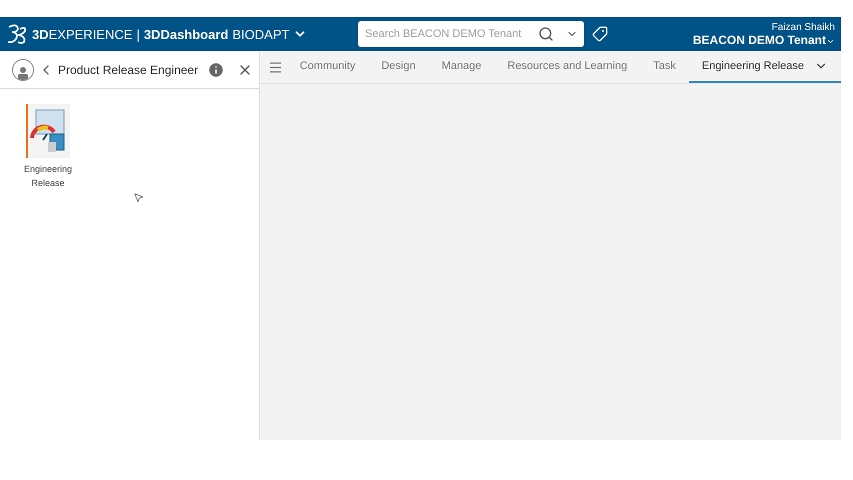 This screenshot has width=853, height=480. I want to click on search-bar: Search BEACON DEMO Tenant, so click(471, 34).